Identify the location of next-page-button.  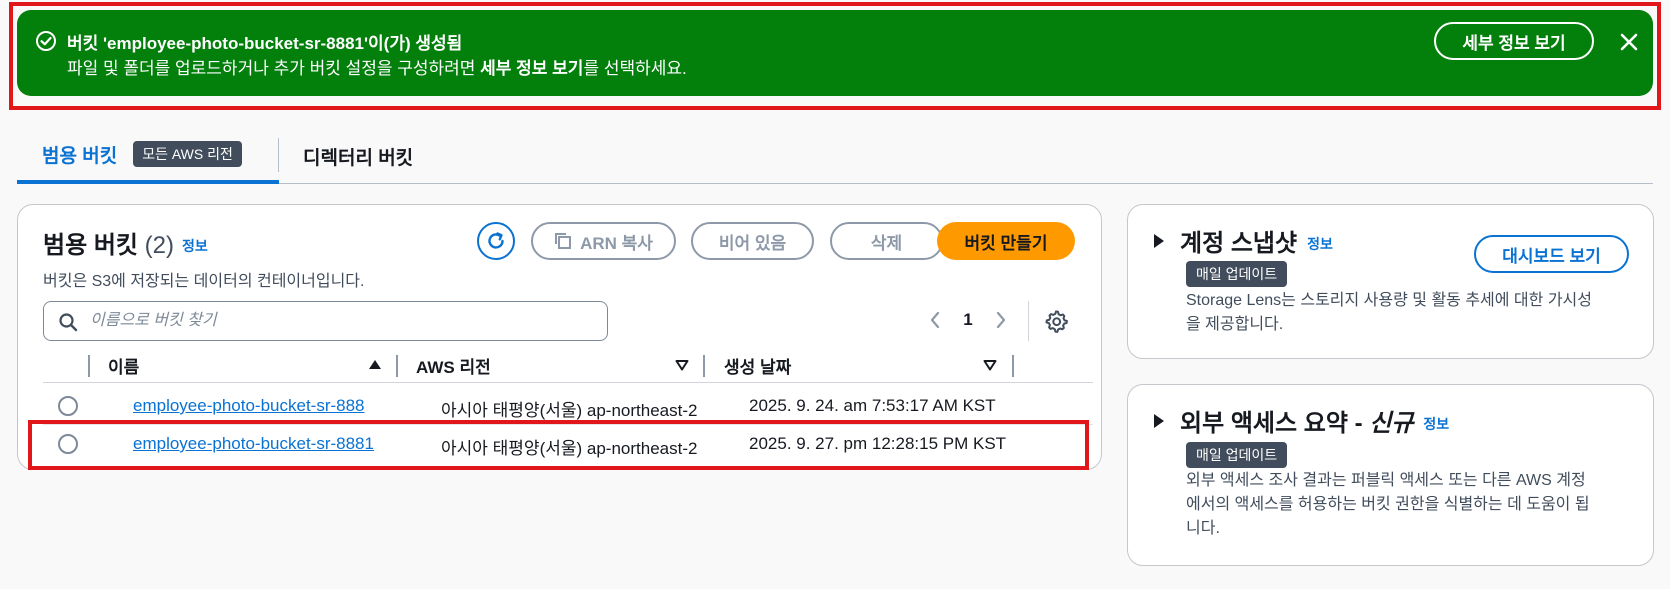
(1001, 320).